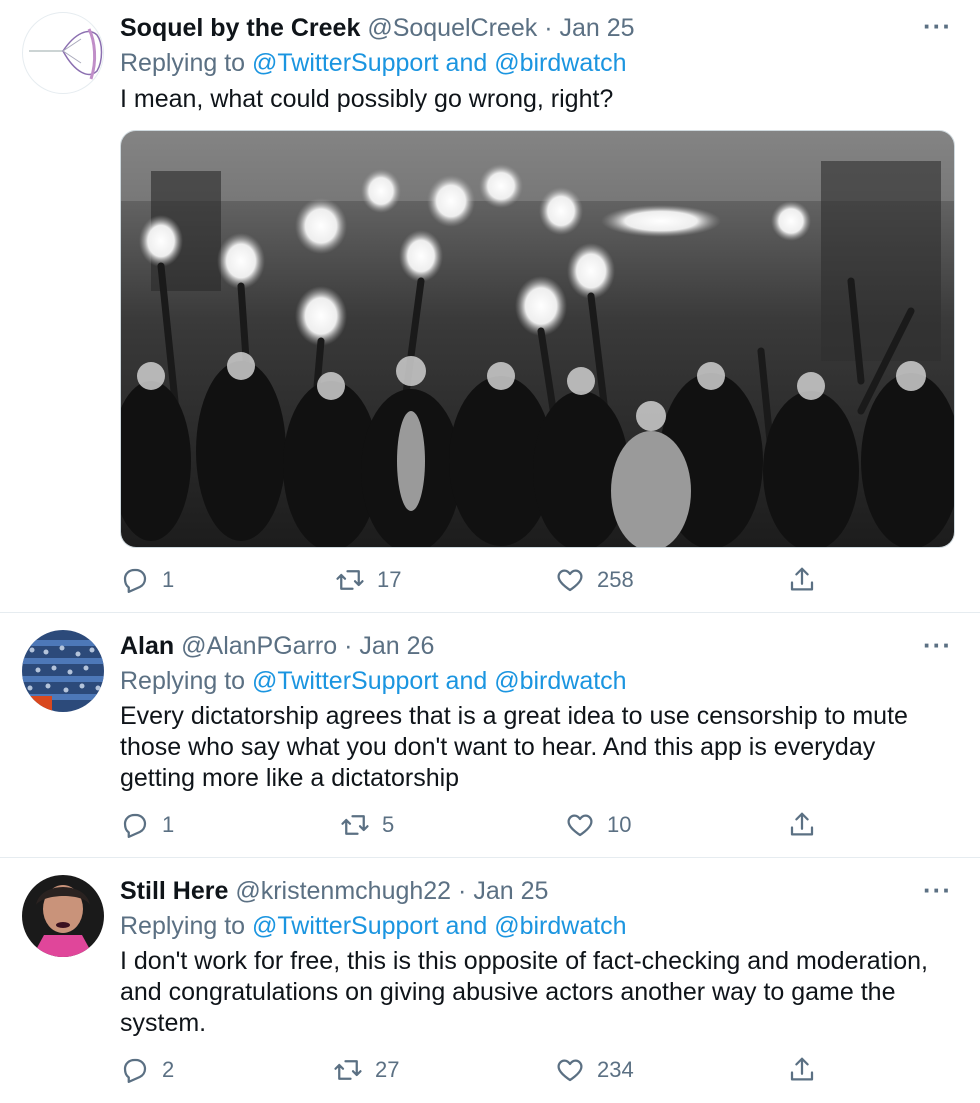 This screenshot has height=1103, width=980. I want to click on like-count: 234, so click(615, 1069).